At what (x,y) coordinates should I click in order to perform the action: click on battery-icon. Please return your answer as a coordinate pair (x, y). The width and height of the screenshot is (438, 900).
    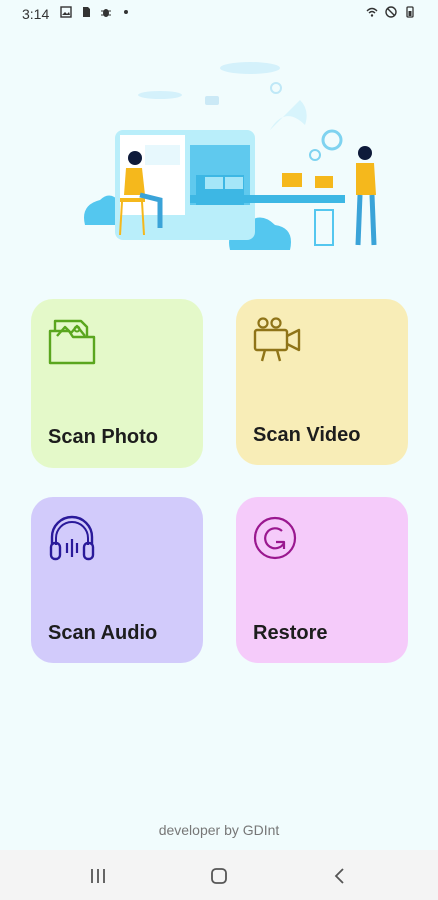
    Looking at the image, I should click on (410, 12).